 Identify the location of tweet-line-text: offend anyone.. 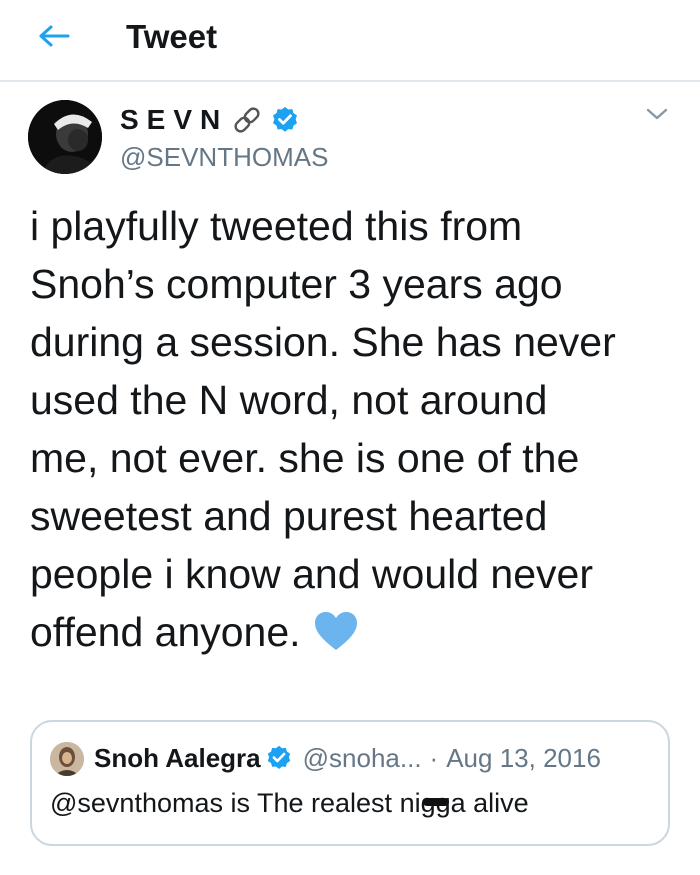
(165, 632).